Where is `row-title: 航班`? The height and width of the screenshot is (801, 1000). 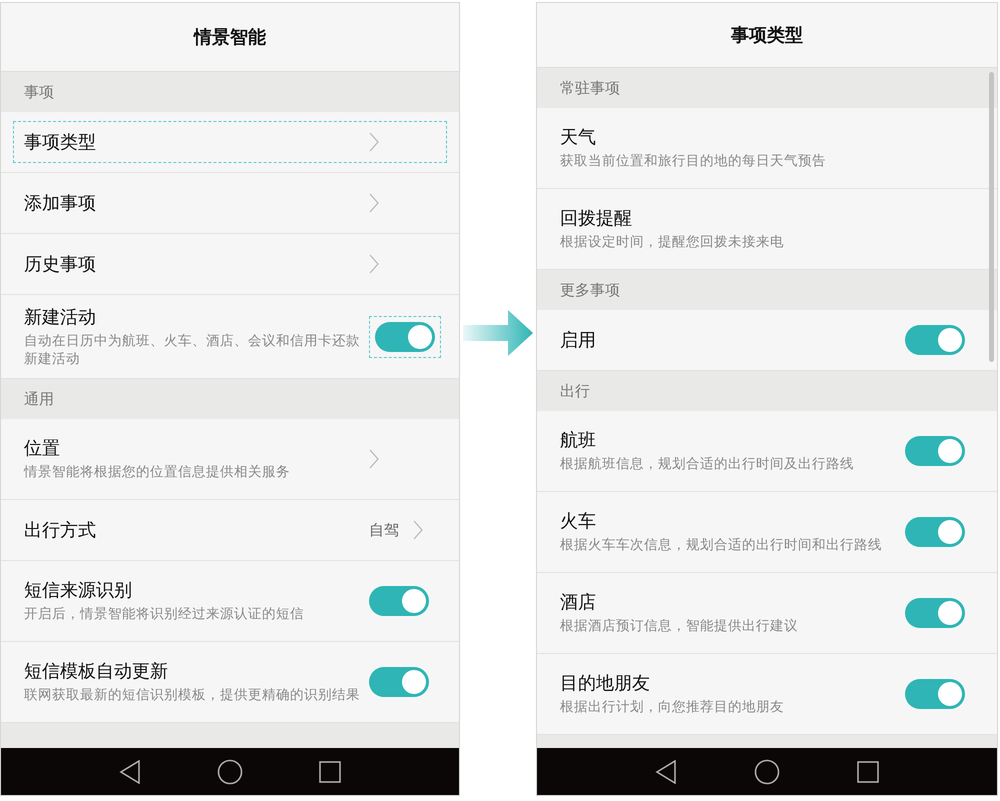
row-title: 航班 is located at coordinates (578, 440).